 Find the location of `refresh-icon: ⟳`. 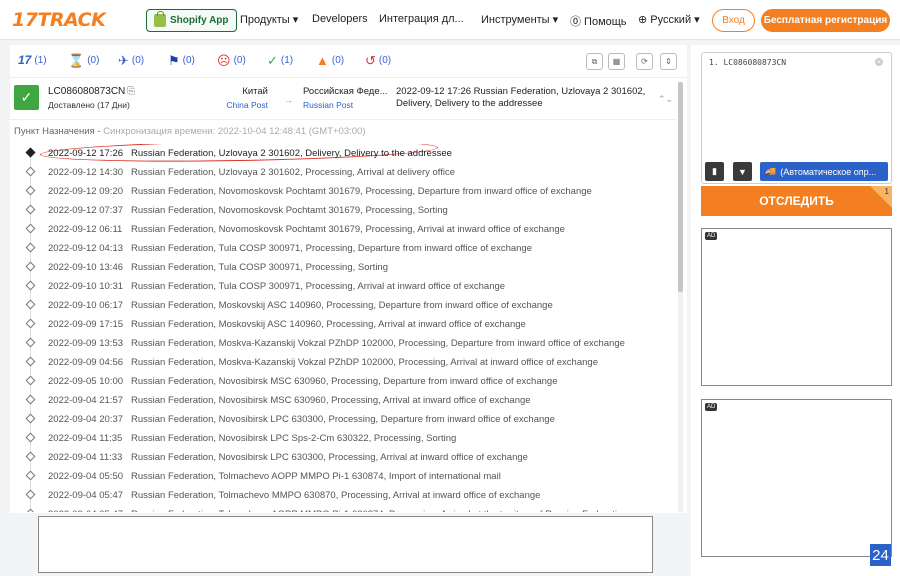

refresh-icon: ⟳ is located at coordinates (644, 61).